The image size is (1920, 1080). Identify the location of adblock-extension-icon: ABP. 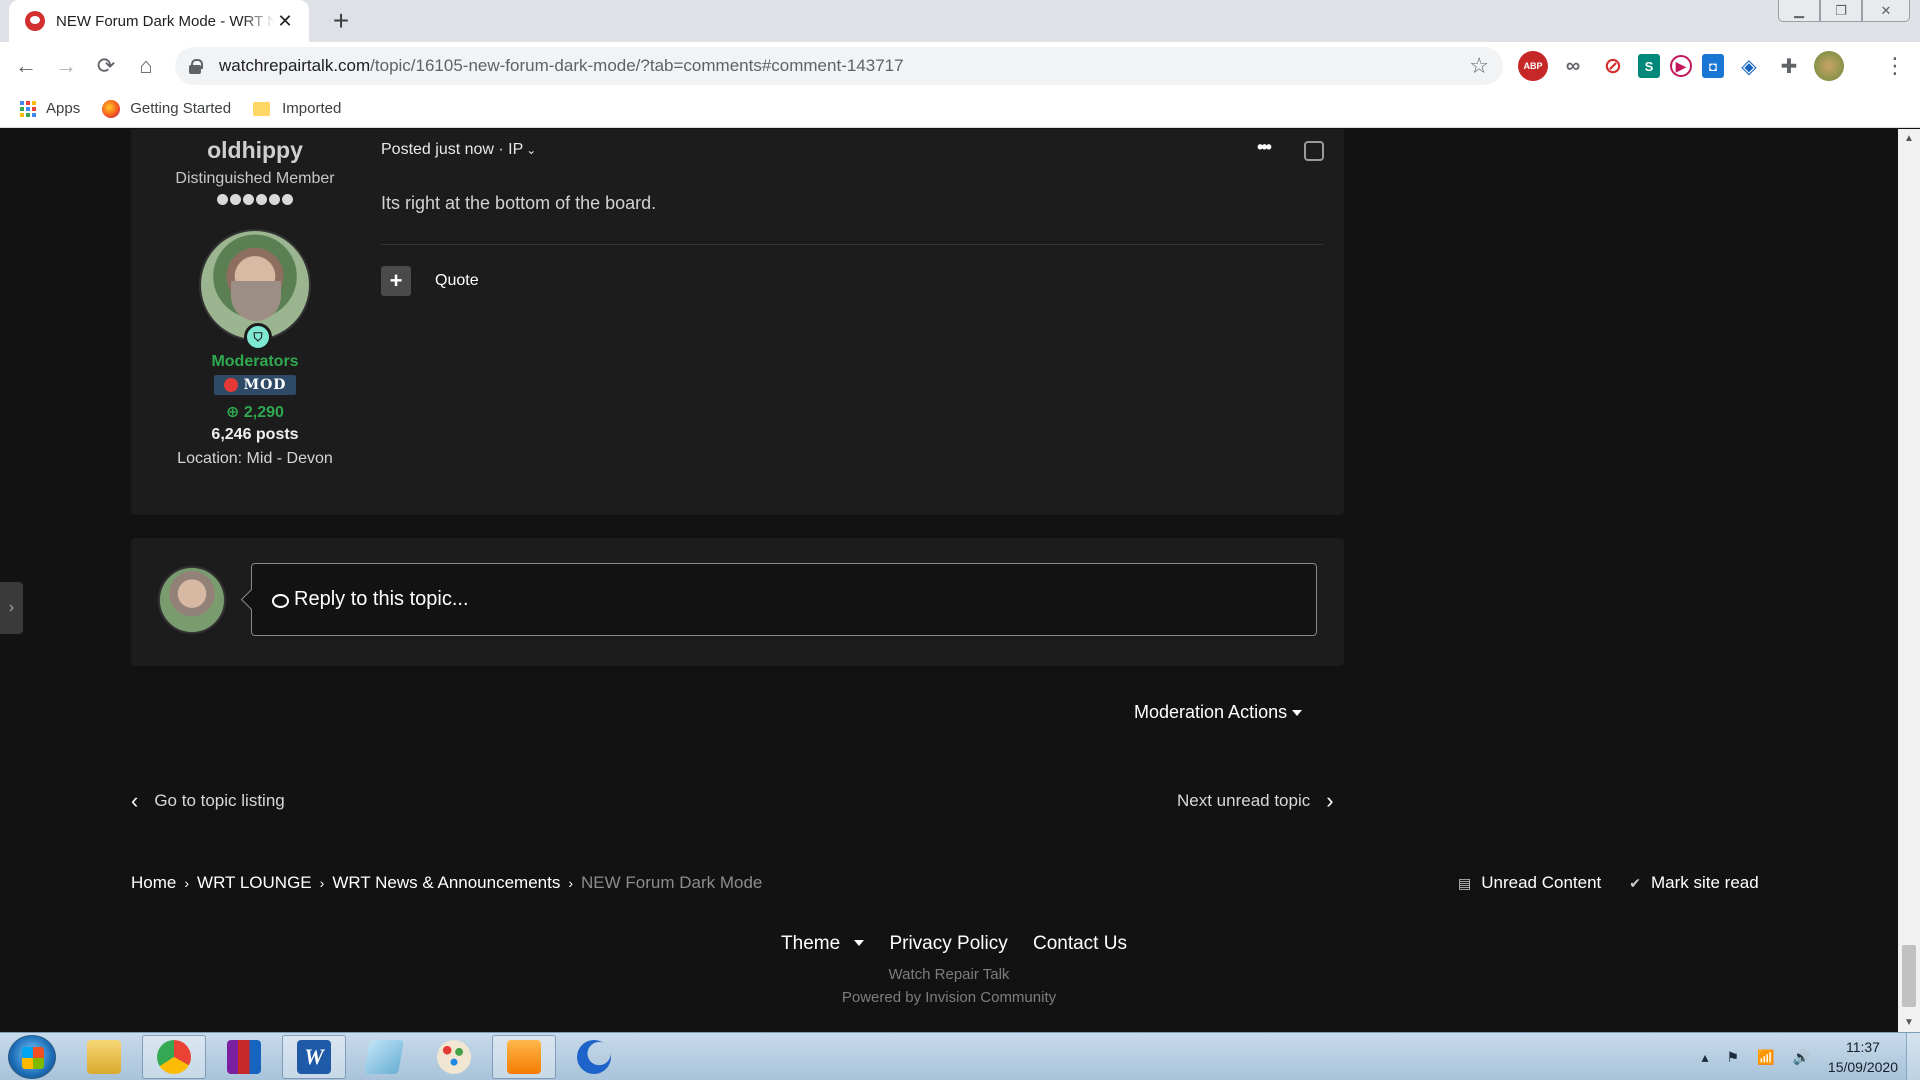
(1533, 66).